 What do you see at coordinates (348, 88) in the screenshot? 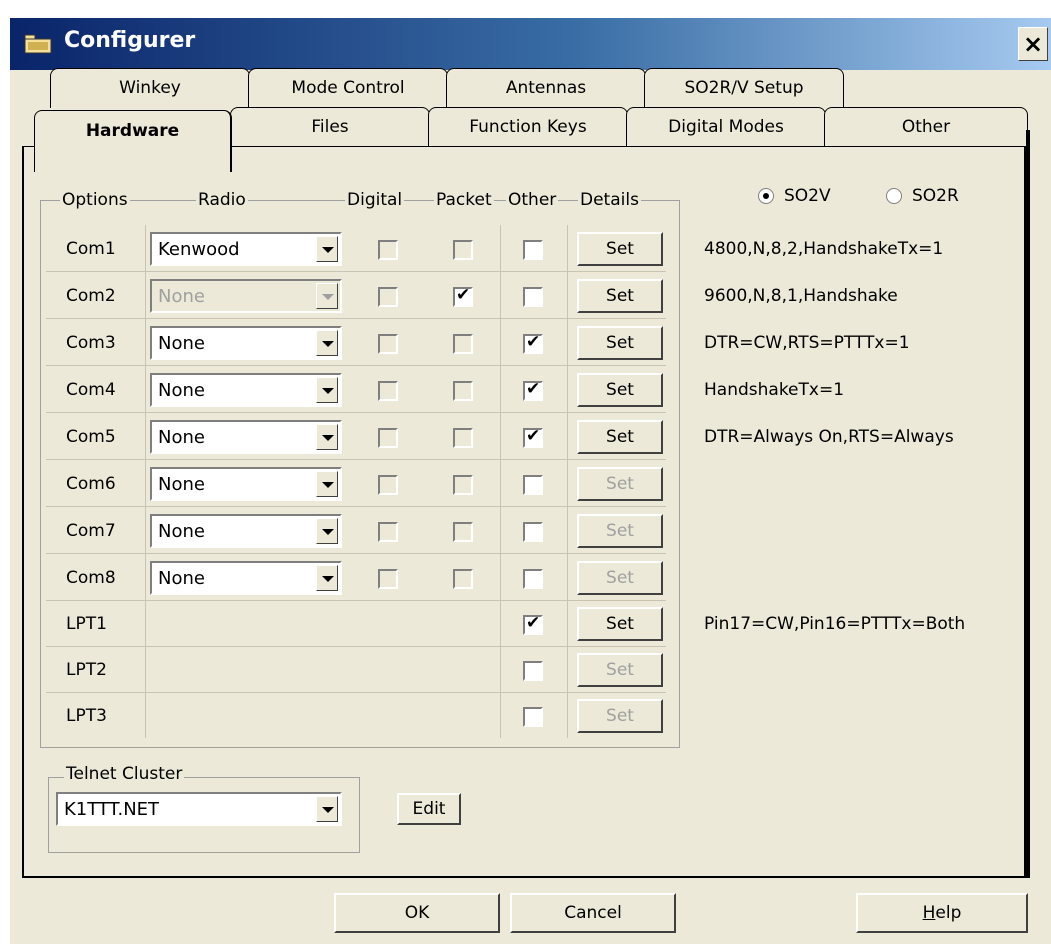
I see `tab-mode-control: Mode Control` at bounding box center [348, 88].